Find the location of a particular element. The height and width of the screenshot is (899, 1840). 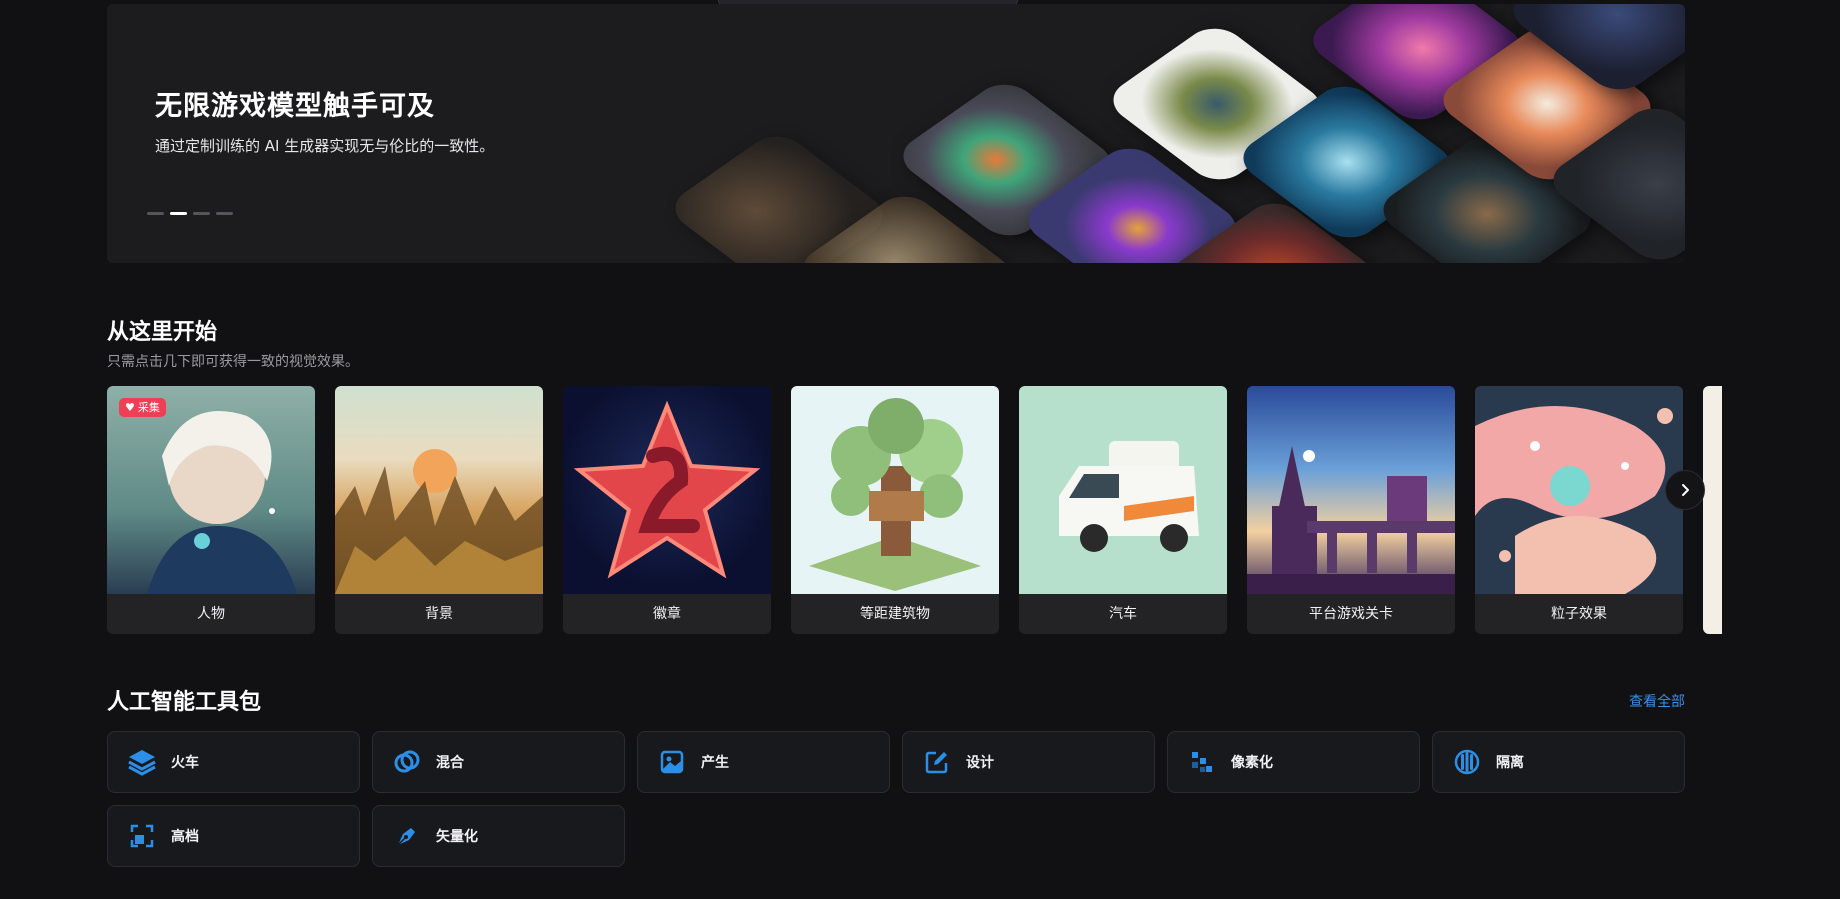

isolate-icon is located at coordinates (1467, 762).